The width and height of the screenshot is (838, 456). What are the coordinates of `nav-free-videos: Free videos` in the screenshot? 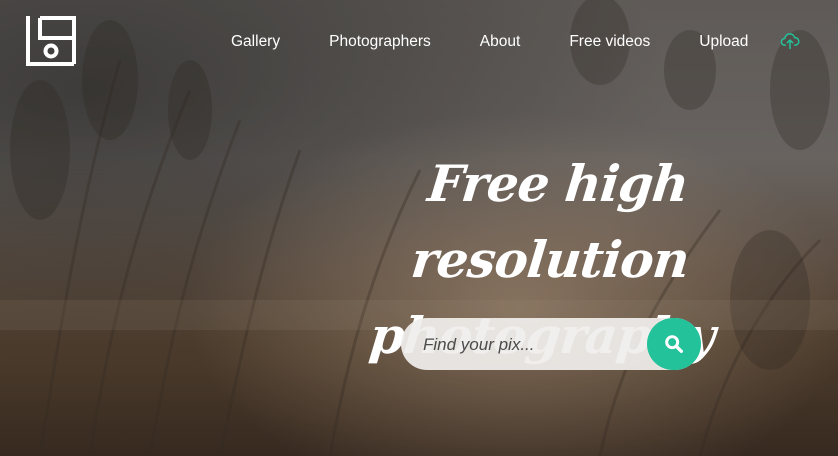 It's located at (609, 42).